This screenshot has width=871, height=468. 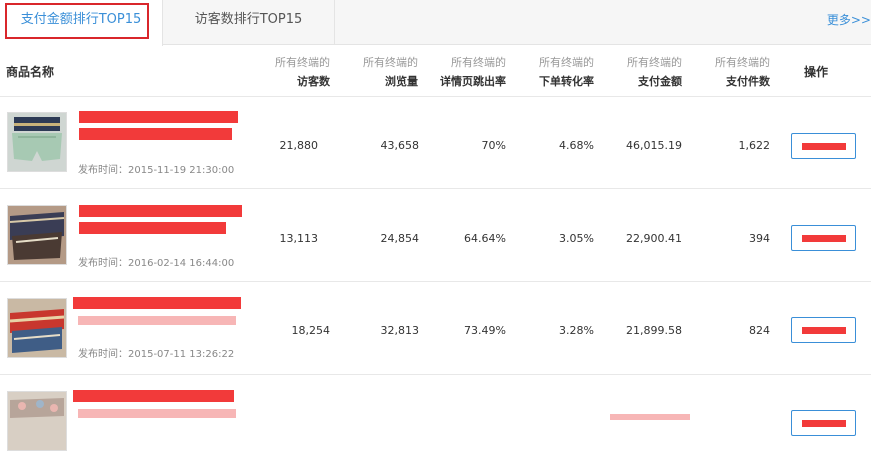 I want to click on cell-bounce: 64.64%, so click(x=485, y=238).